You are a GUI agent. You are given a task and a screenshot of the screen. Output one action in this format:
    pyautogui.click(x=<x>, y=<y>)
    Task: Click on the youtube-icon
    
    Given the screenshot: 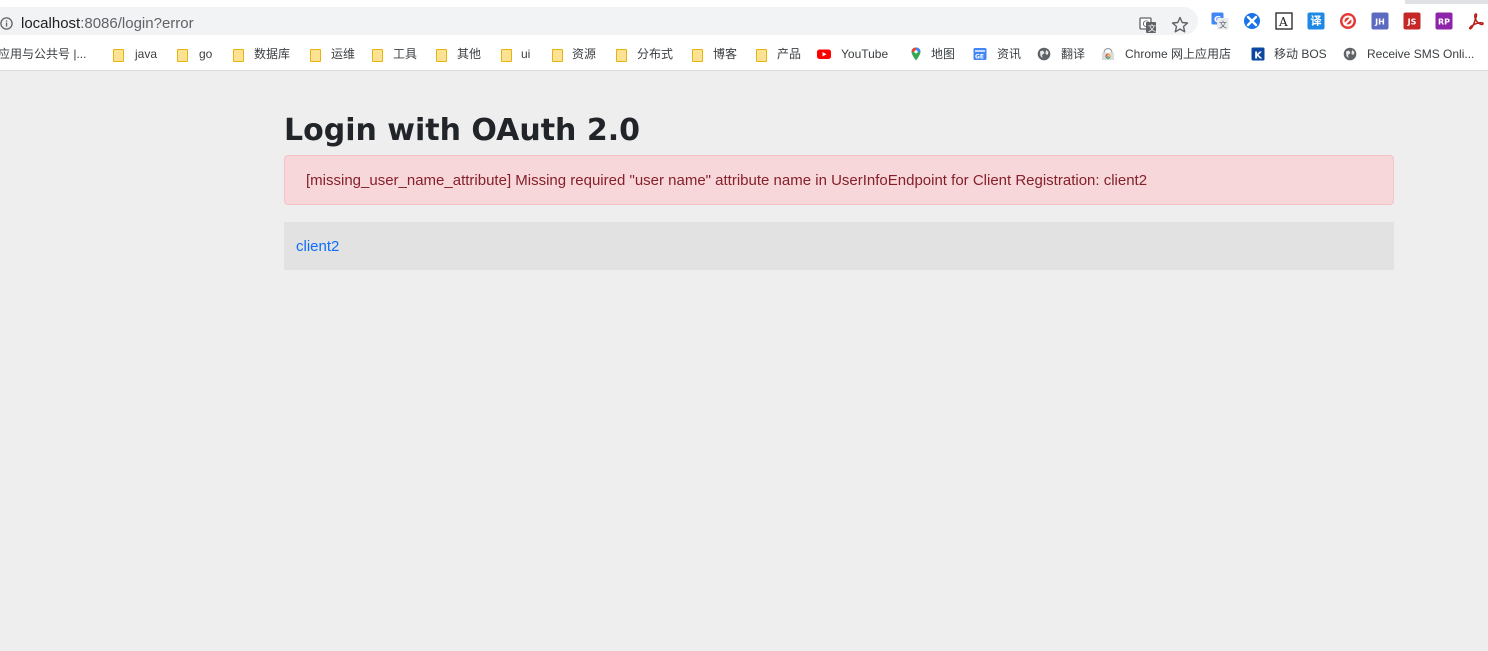 What is the action you would take?
    pyautogui.click(x=824, y=54)
    